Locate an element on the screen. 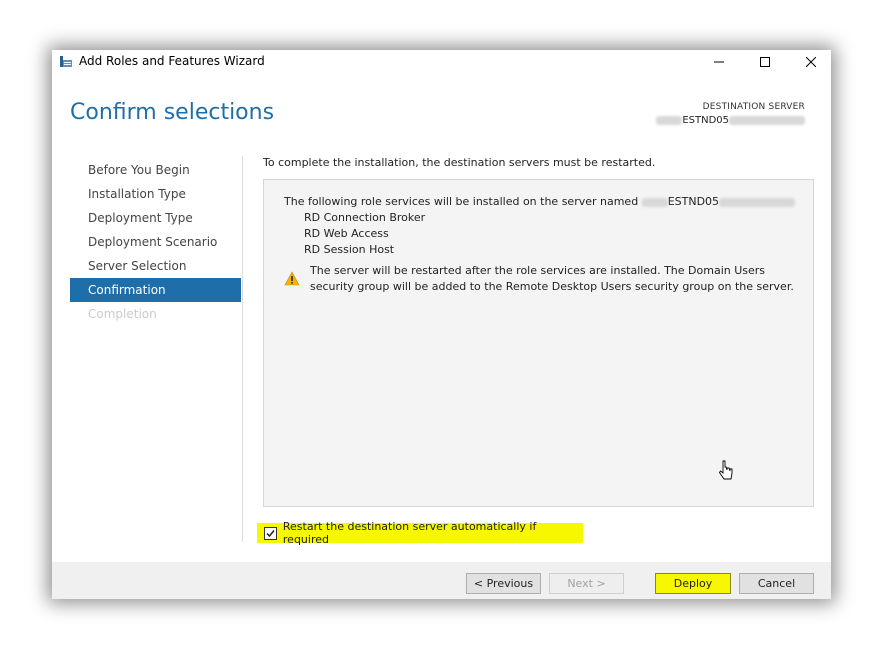  window-title: Add Roles and Features Wizard is located at coordinates (172, 61).